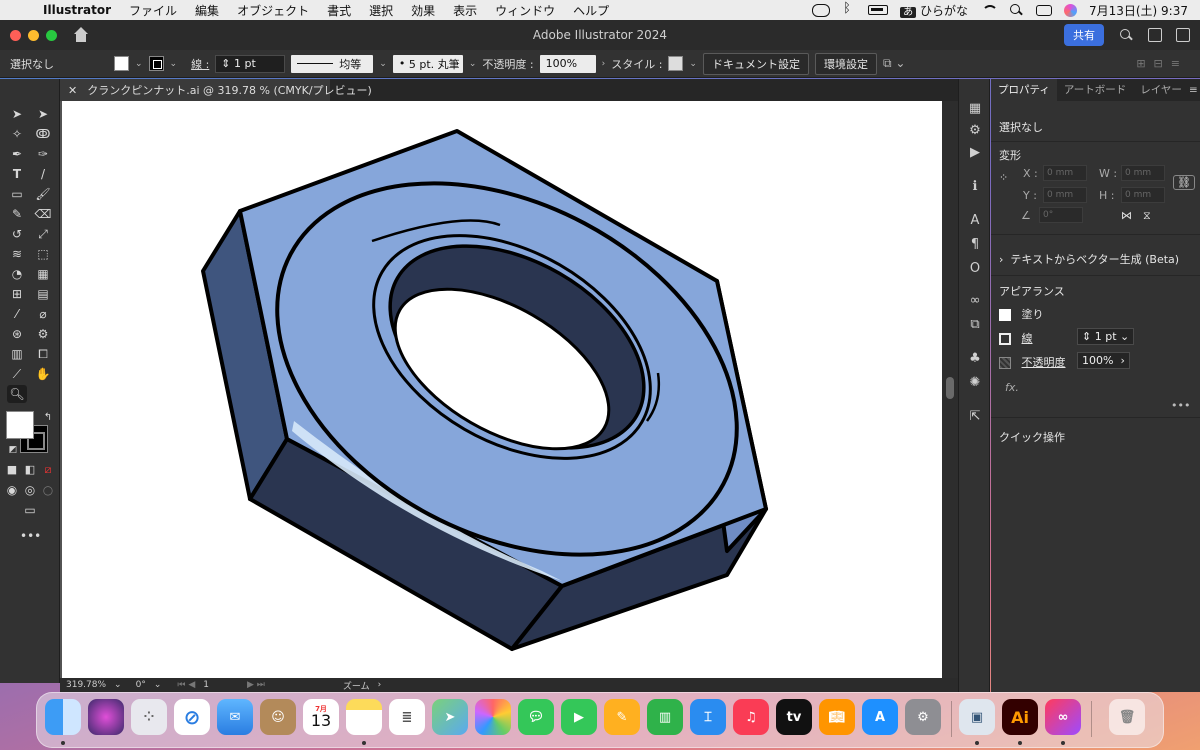  What do you see at coordinates (86, 685) in the screenshot?
I see `zoom-level: 319.78%` at bounding box center [86, 685].